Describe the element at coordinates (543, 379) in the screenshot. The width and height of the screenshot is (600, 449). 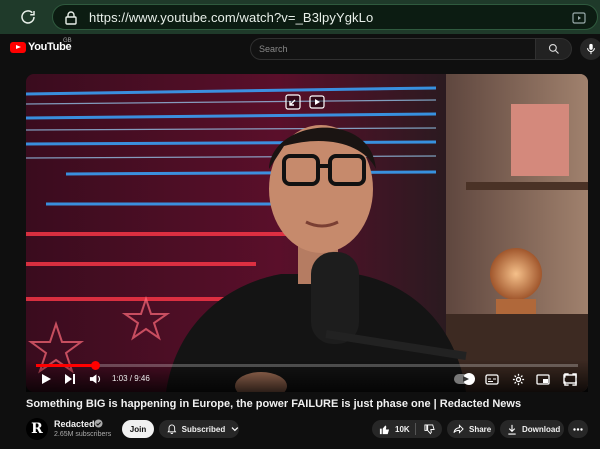
I see `miniplayer-icon` at that location.